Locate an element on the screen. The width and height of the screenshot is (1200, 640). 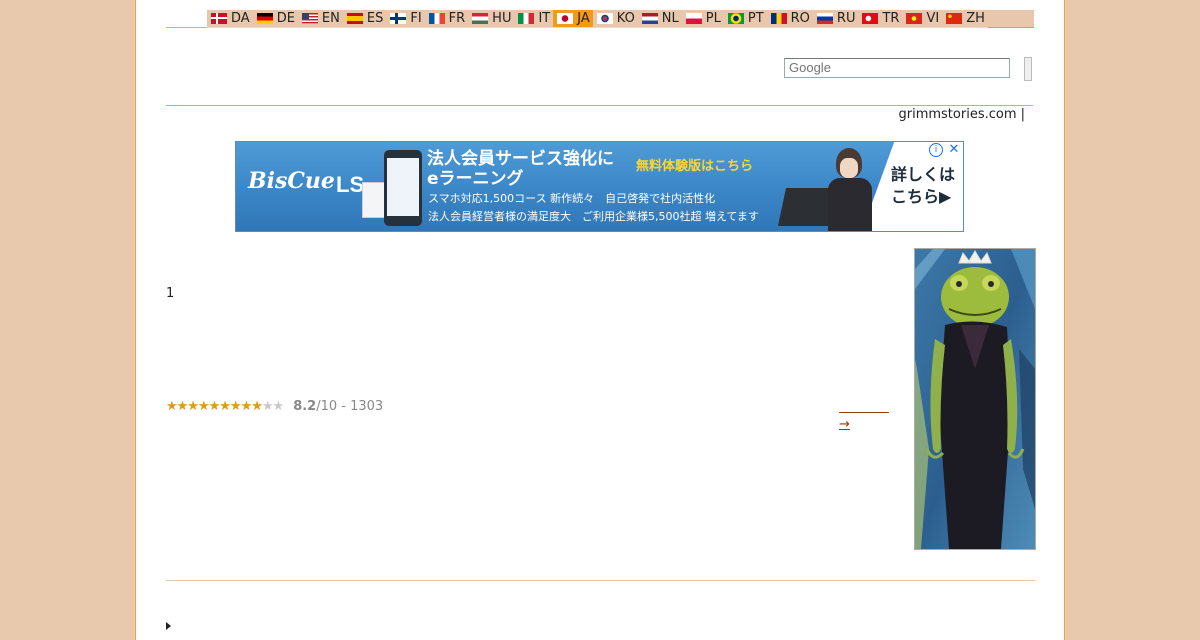
language-link-pl: PL is located at coordinates (702, 19).